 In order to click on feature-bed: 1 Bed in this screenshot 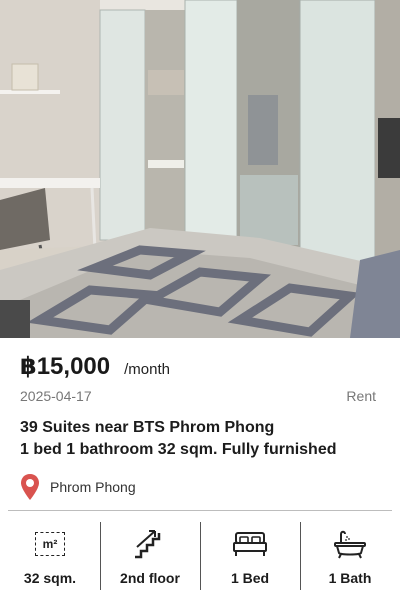, I will do `click(250, 556)`.